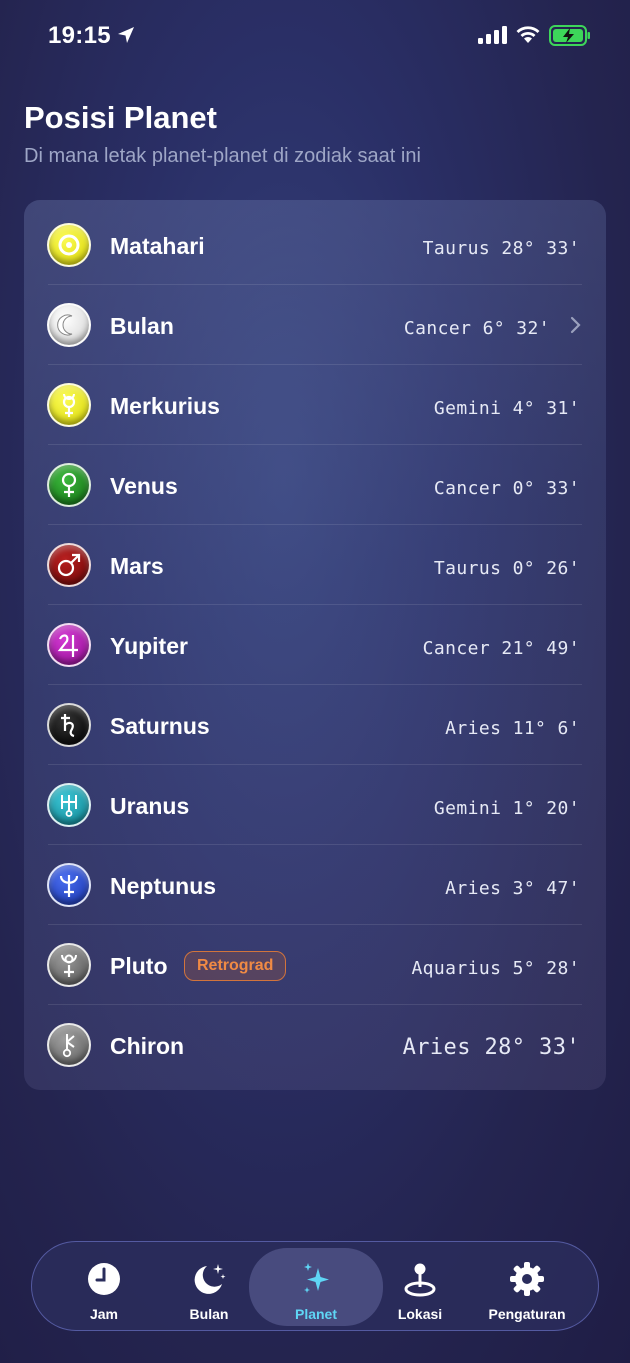 The height and width of the screenshot is (1363, 630). I want to click on tab-lokasi: Lokasi, so click(420, 1287).